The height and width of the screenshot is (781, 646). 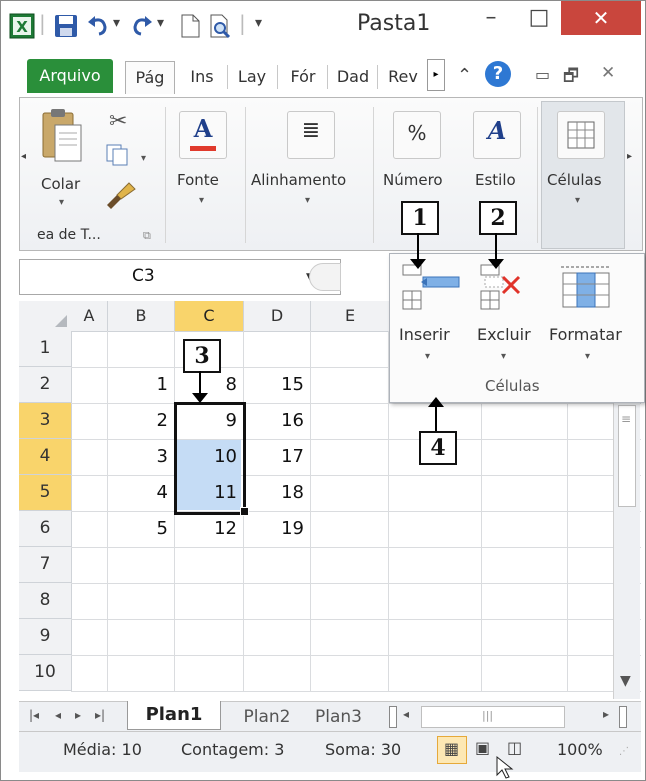 What do you see at coordinates (585, 334) in the screenshot?
I see `format-label: Formatar` at bounding box center [585, 334].